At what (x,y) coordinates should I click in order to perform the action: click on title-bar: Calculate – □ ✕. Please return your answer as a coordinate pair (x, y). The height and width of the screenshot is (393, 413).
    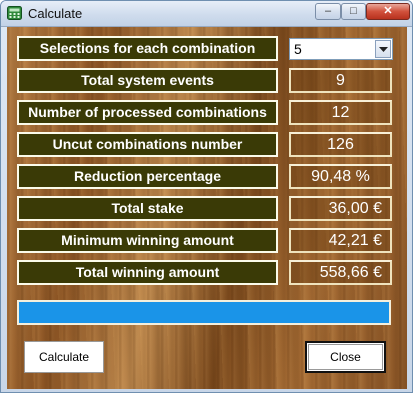
    Looking at the image, I should click on (206, 14).